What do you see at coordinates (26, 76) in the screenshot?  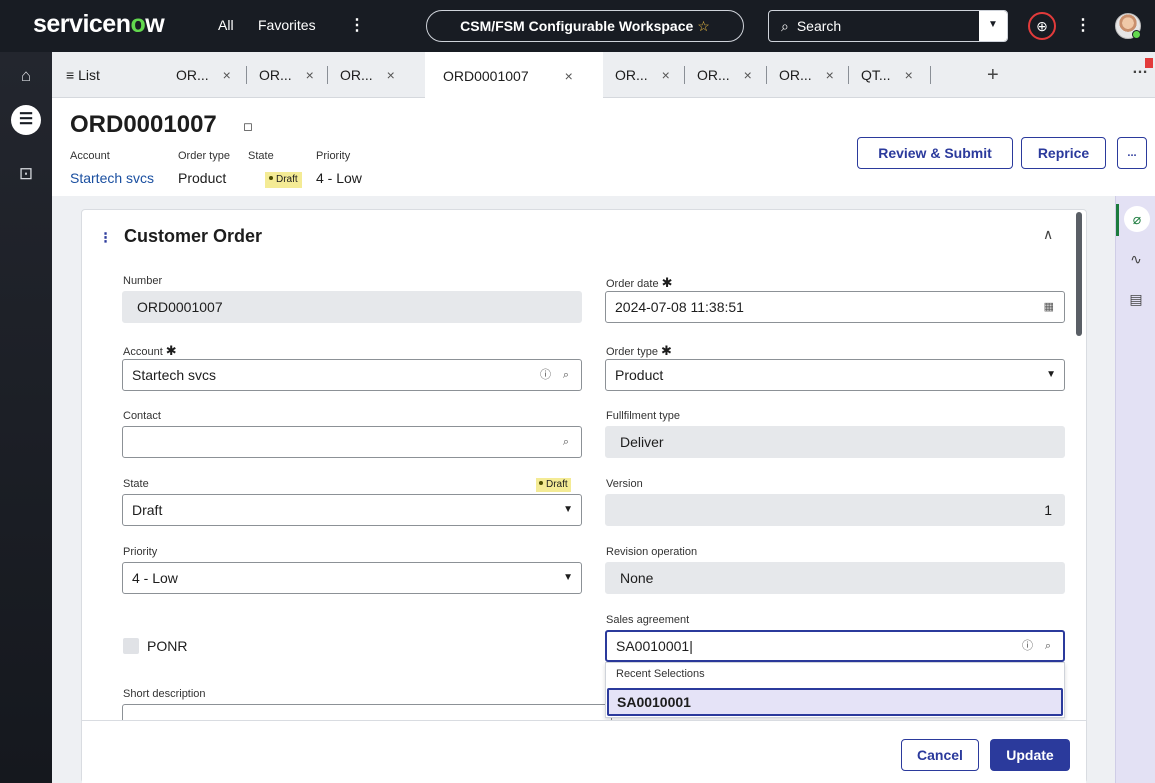 I see `home-icon: ⌂` at bounding box center [26, 76].